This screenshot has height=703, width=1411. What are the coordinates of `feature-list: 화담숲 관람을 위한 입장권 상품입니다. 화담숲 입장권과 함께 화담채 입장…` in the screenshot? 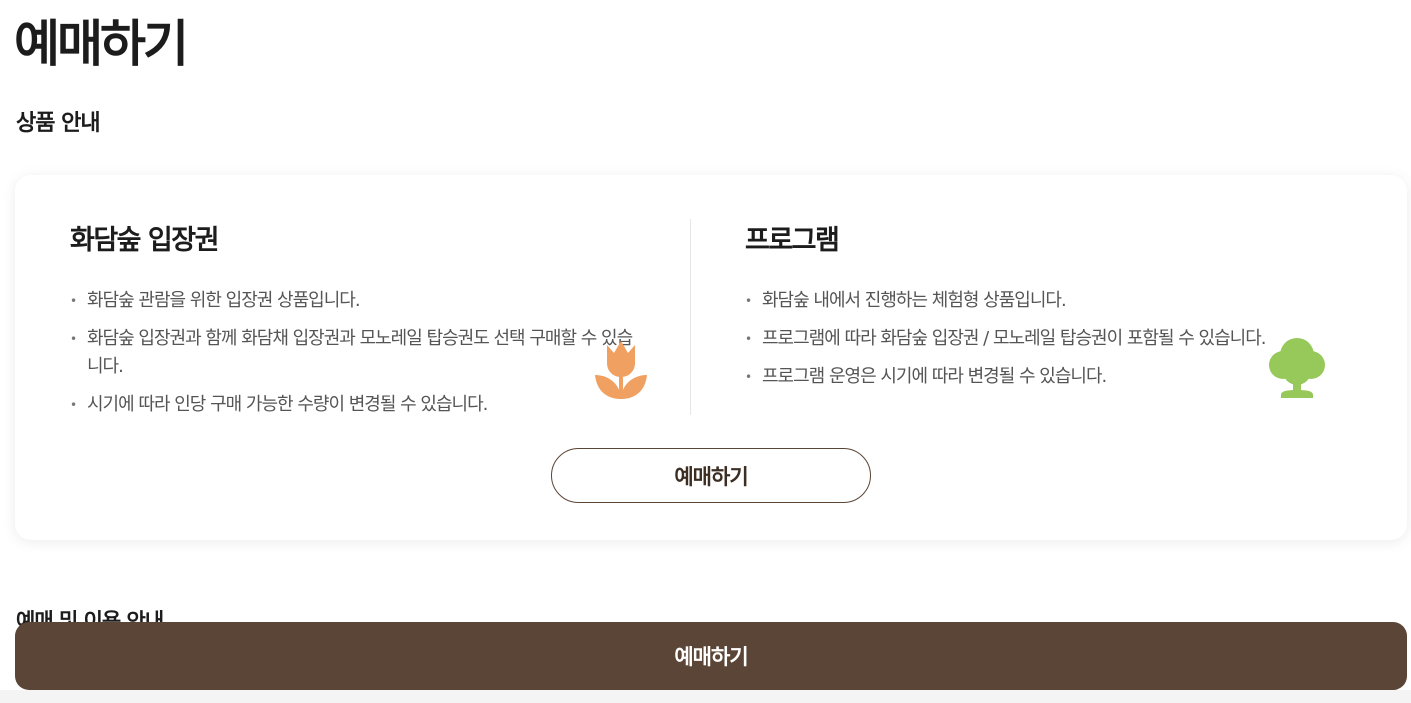 It's located at (355, 353).